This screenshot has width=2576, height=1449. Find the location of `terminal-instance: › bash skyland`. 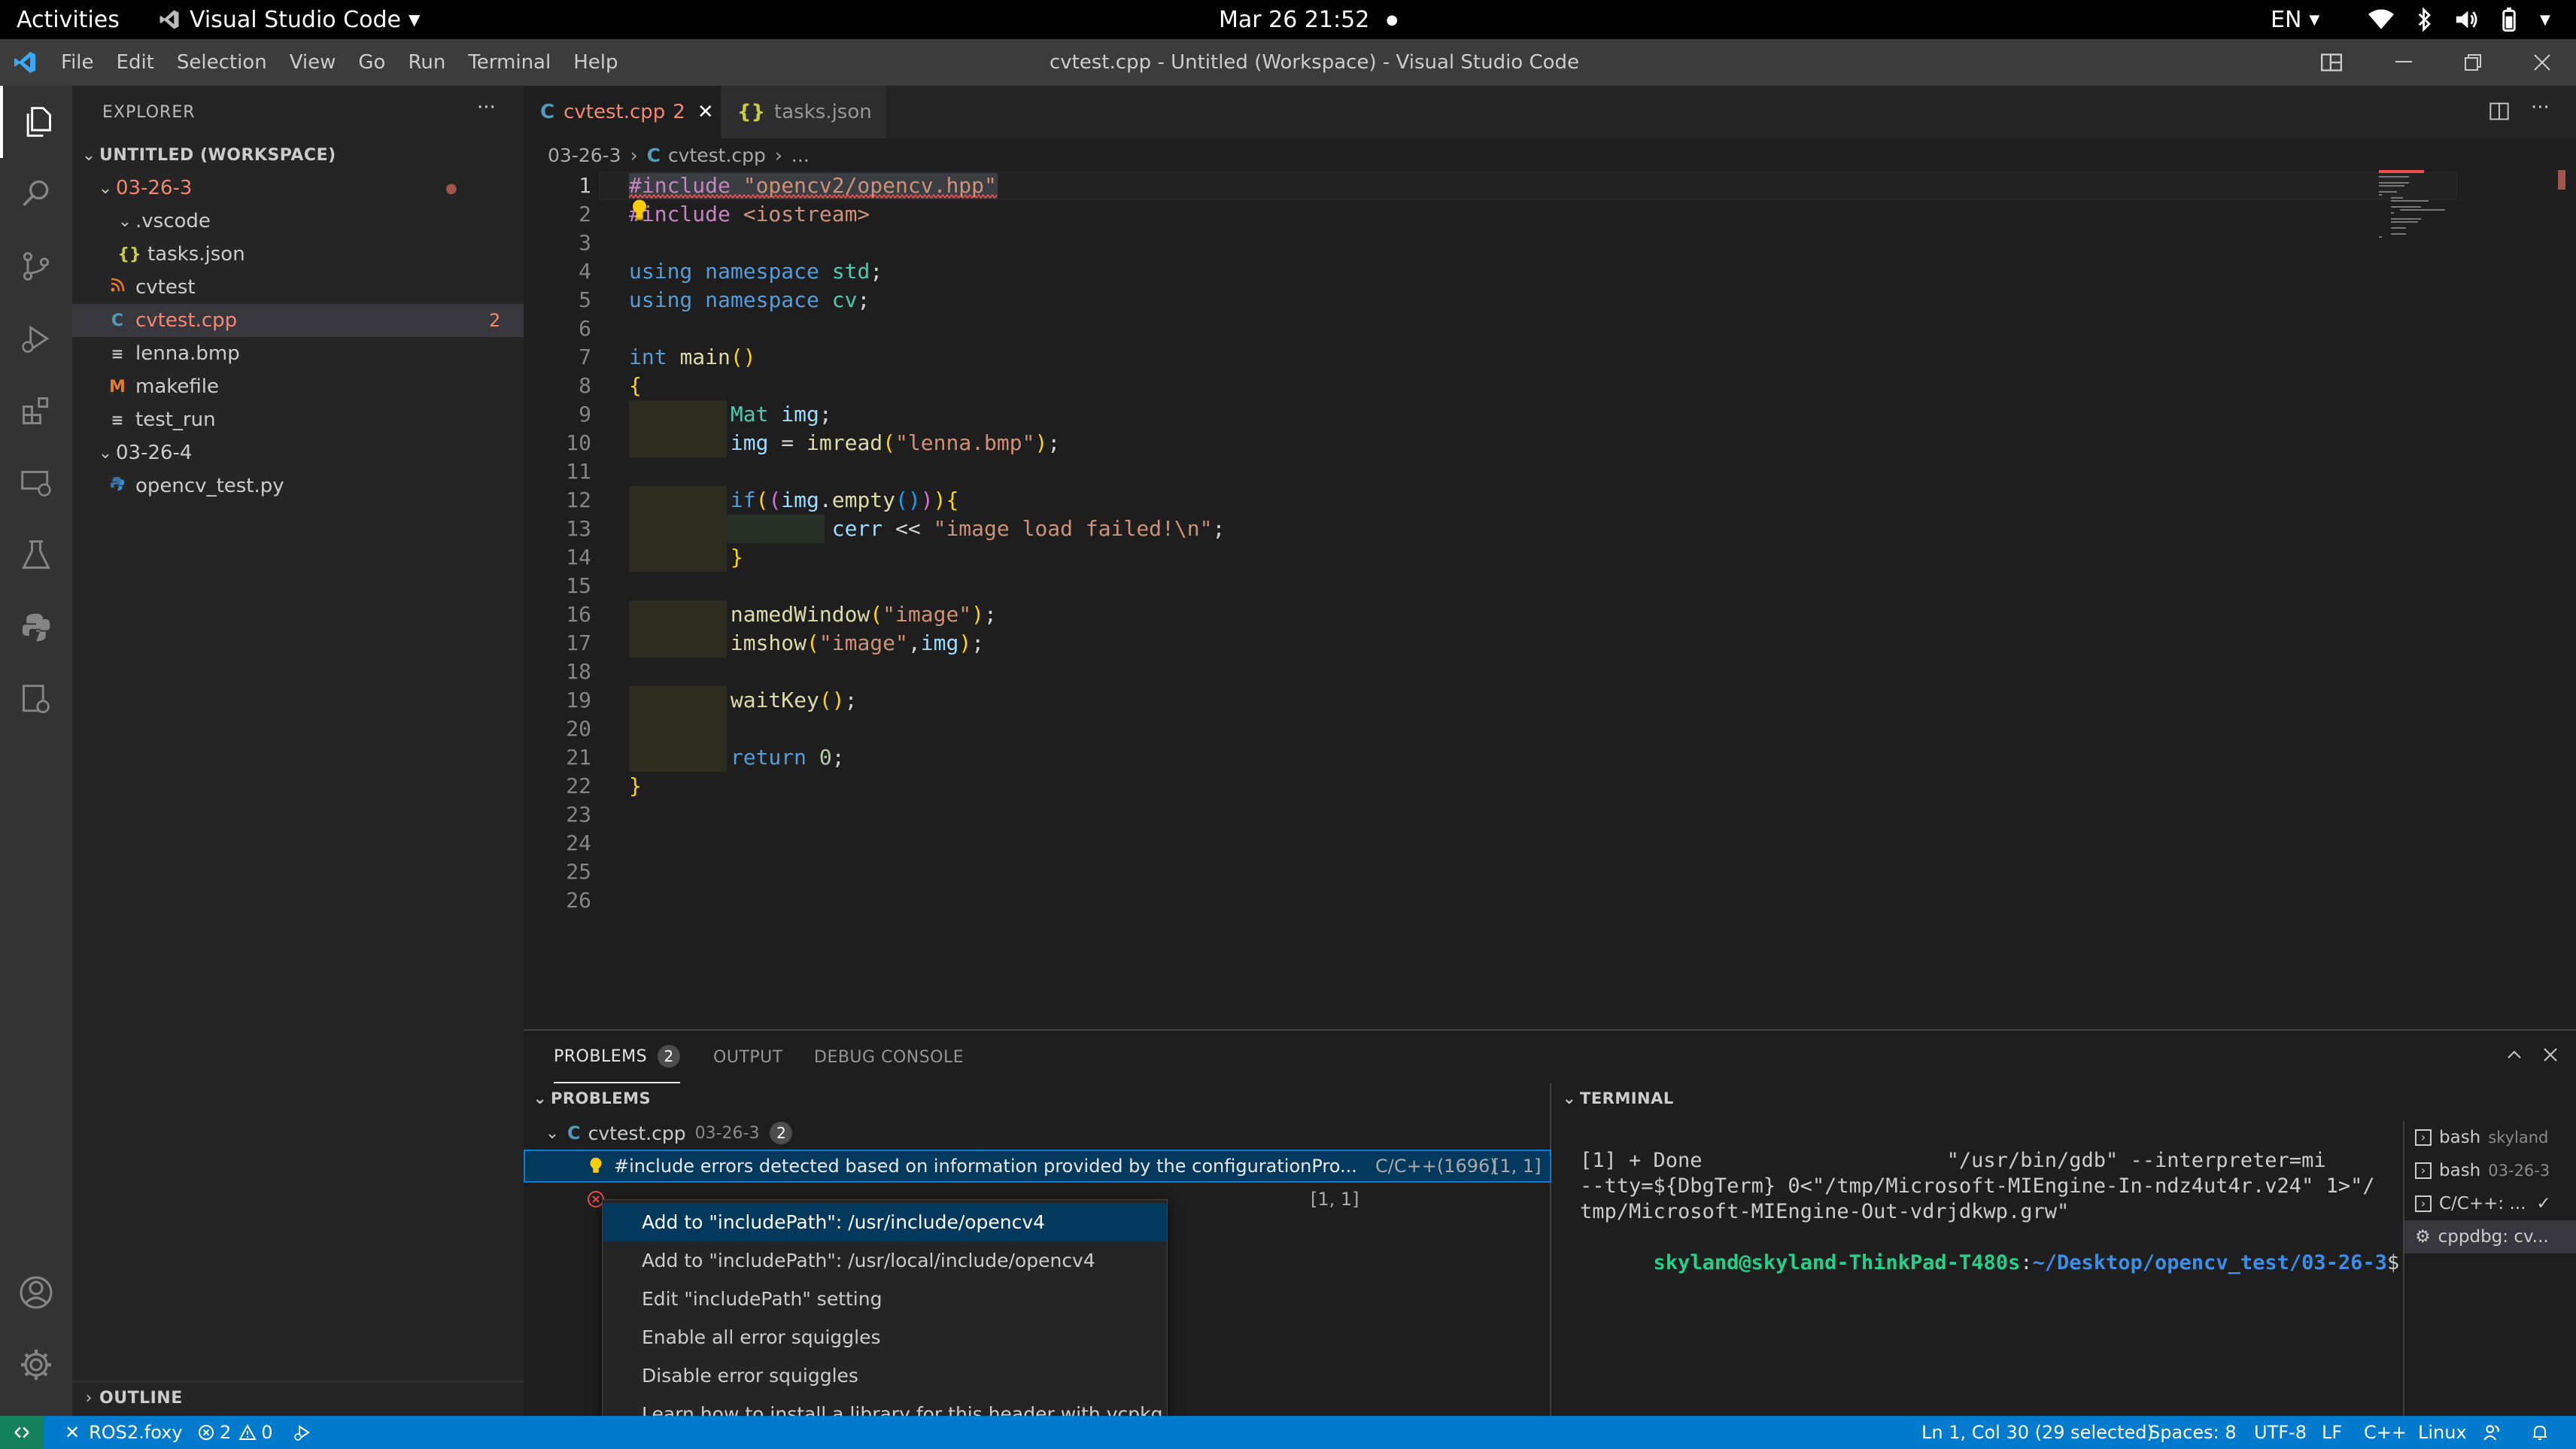

terminal-instance: › bash skyland is located at coordinates (2490, 1137).